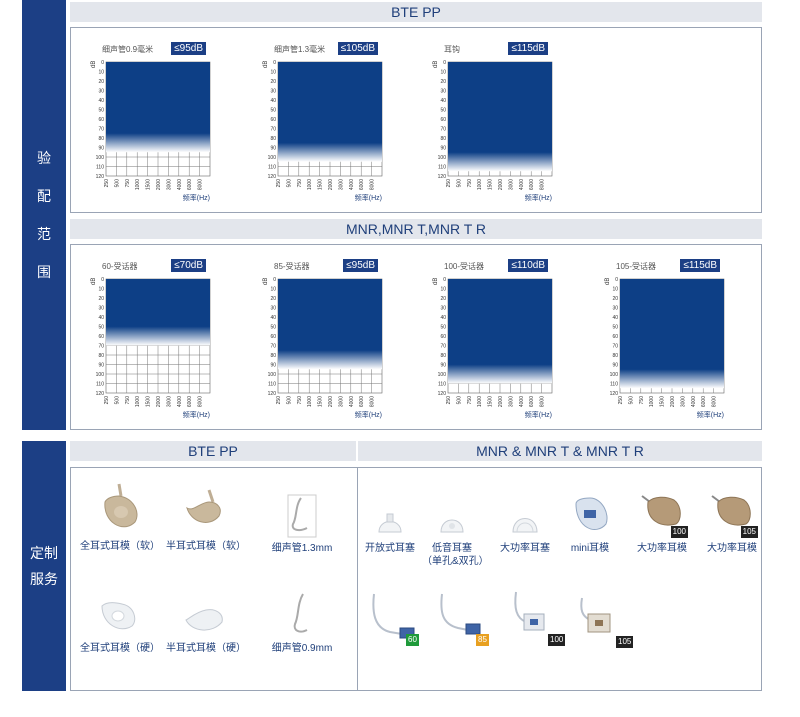  Describe the element at coordinates (102, 280) in the screenshot. I see `y-tick-label: 0` at that location.